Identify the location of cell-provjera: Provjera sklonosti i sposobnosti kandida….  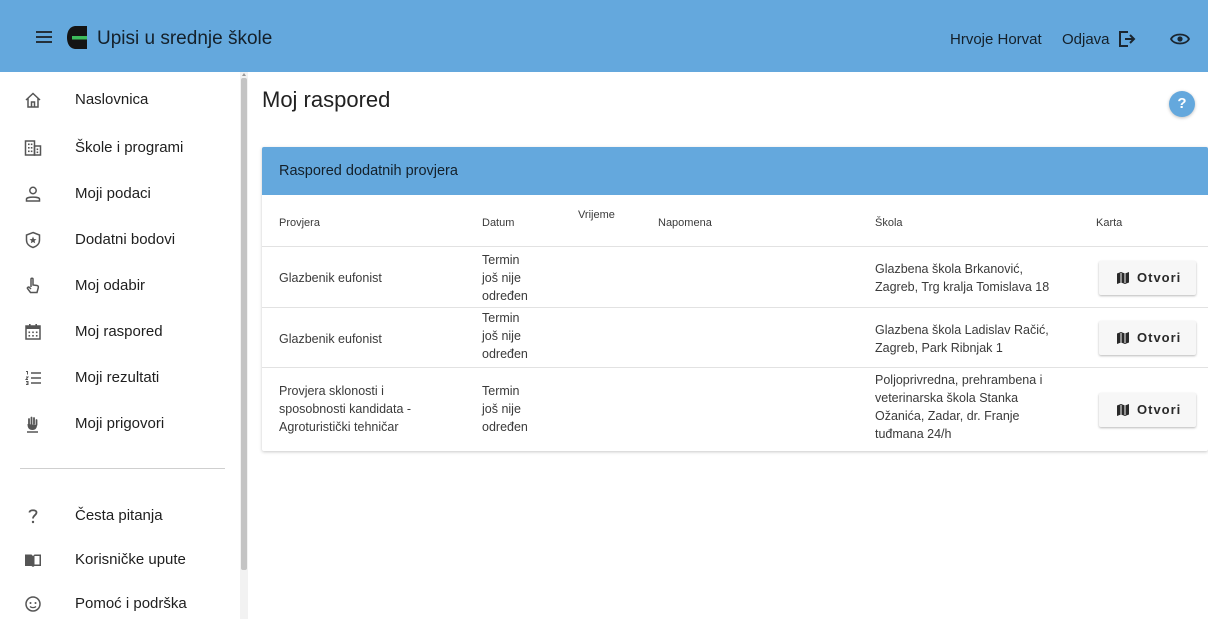
(345, 409).